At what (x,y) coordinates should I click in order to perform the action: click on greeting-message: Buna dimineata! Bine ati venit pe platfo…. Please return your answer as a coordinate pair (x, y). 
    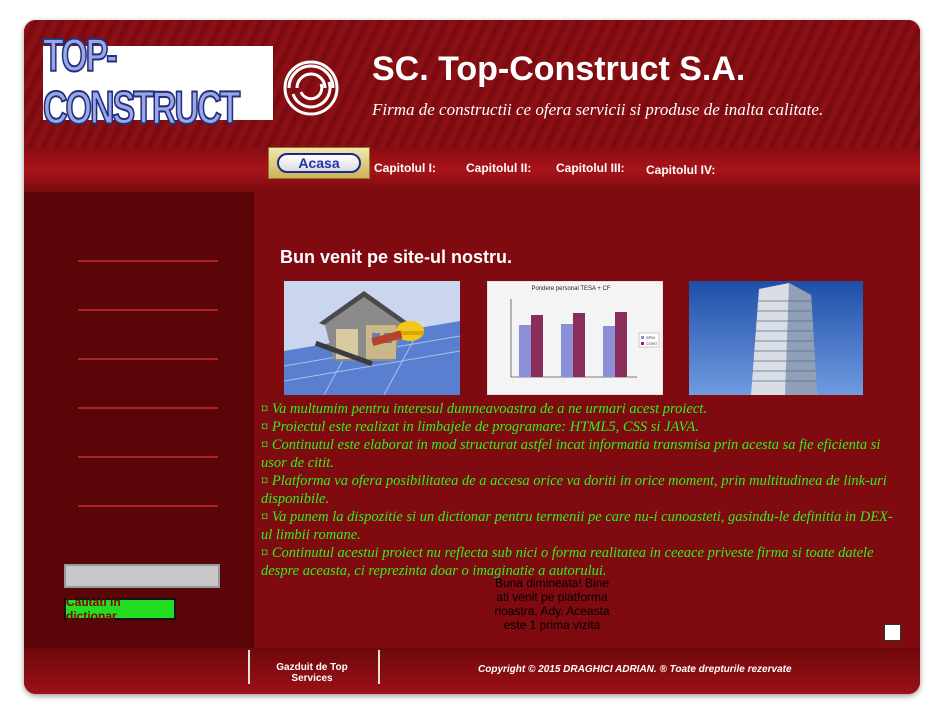
    Looking at the image, I should click on (552, 604).